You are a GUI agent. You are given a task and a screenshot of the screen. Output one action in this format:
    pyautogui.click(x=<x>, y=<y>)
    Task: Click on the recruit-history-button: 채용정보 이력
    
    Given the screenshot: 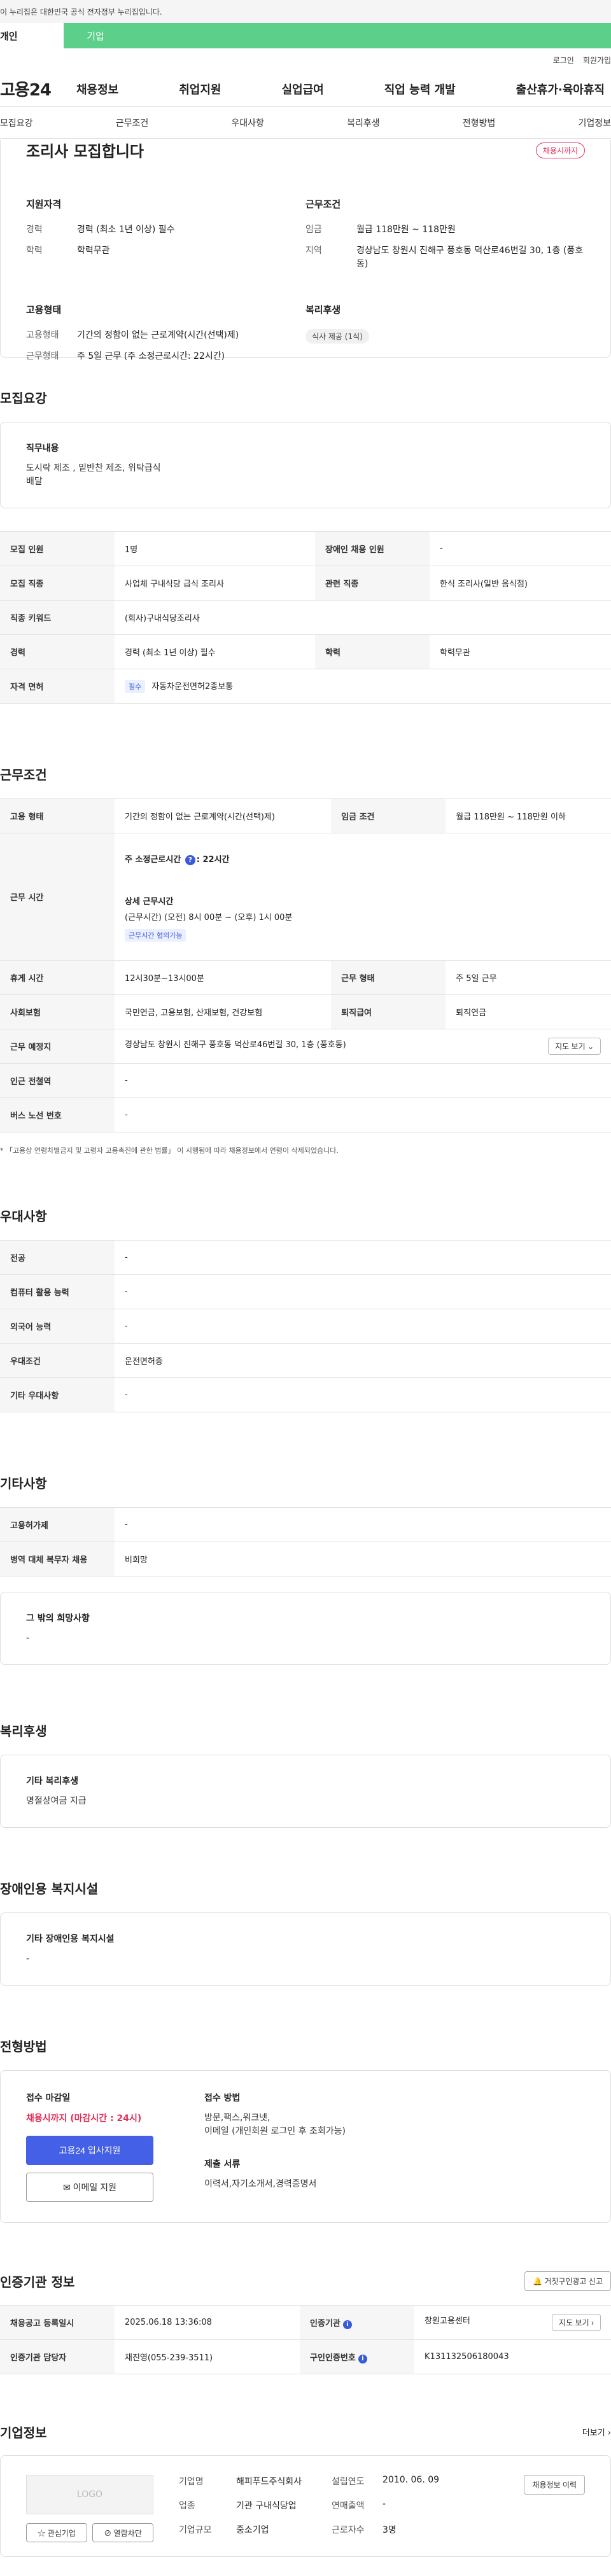 What is the action you would take?
    pyautogui.click(x=554, y=2485)
    